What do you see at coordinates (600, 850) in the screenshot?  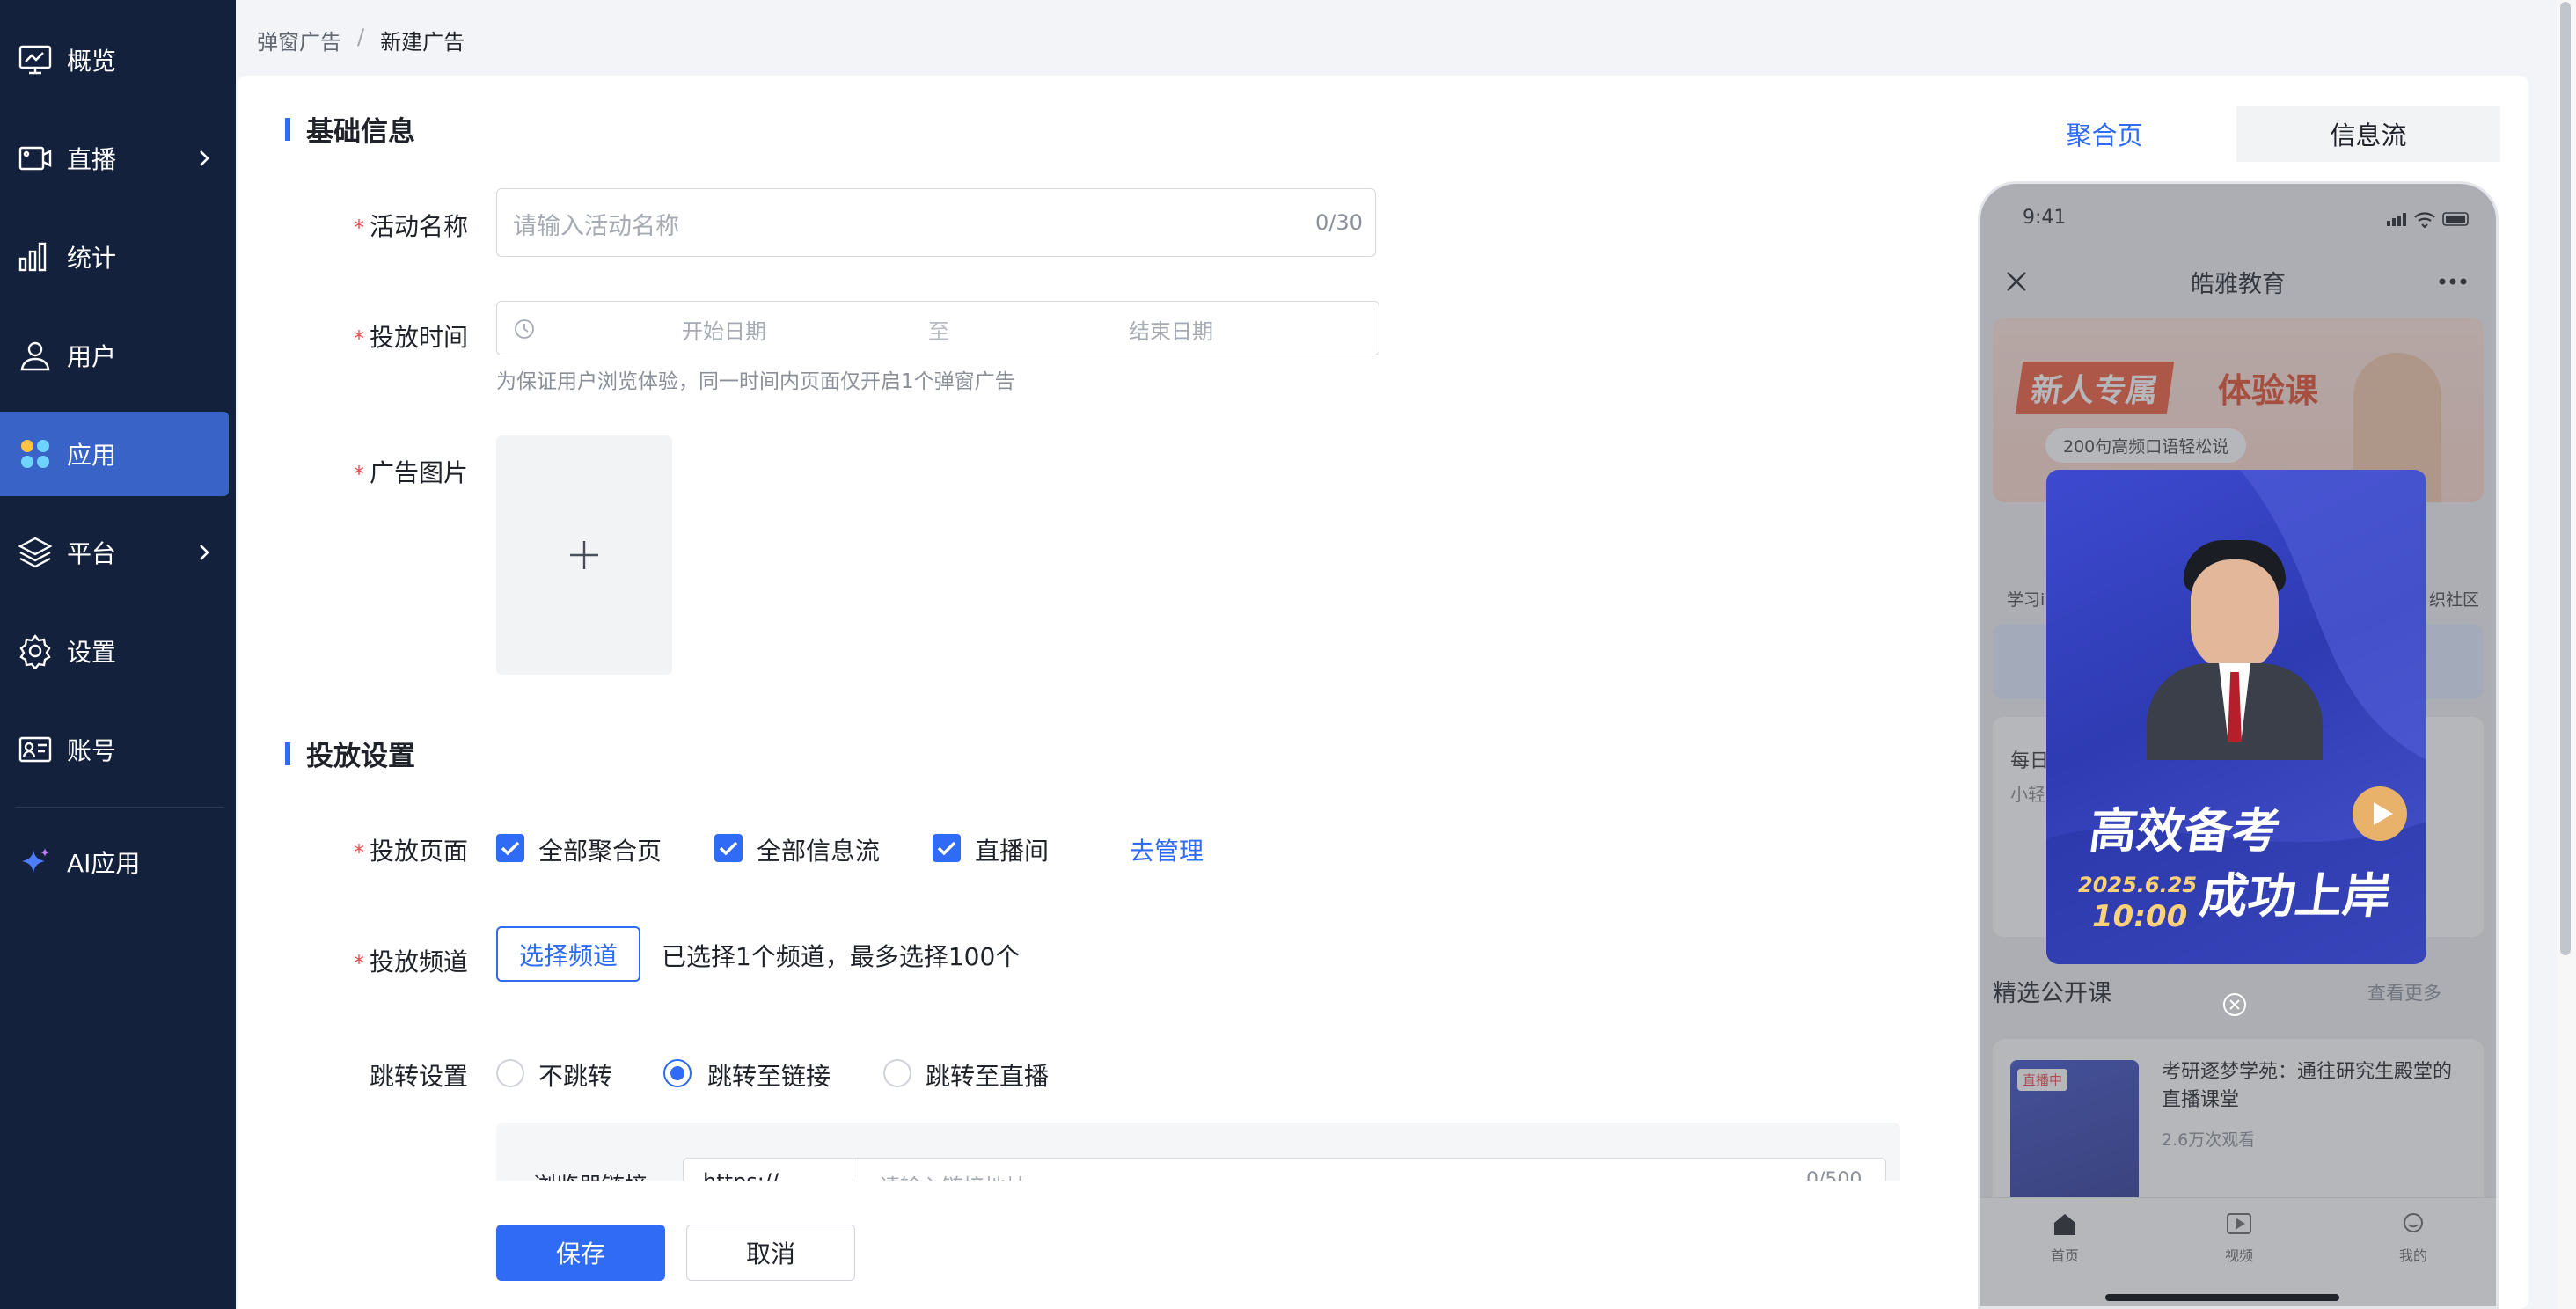 I see `checkbox-label: 全部聚合页` at bounding box center [600, 850].